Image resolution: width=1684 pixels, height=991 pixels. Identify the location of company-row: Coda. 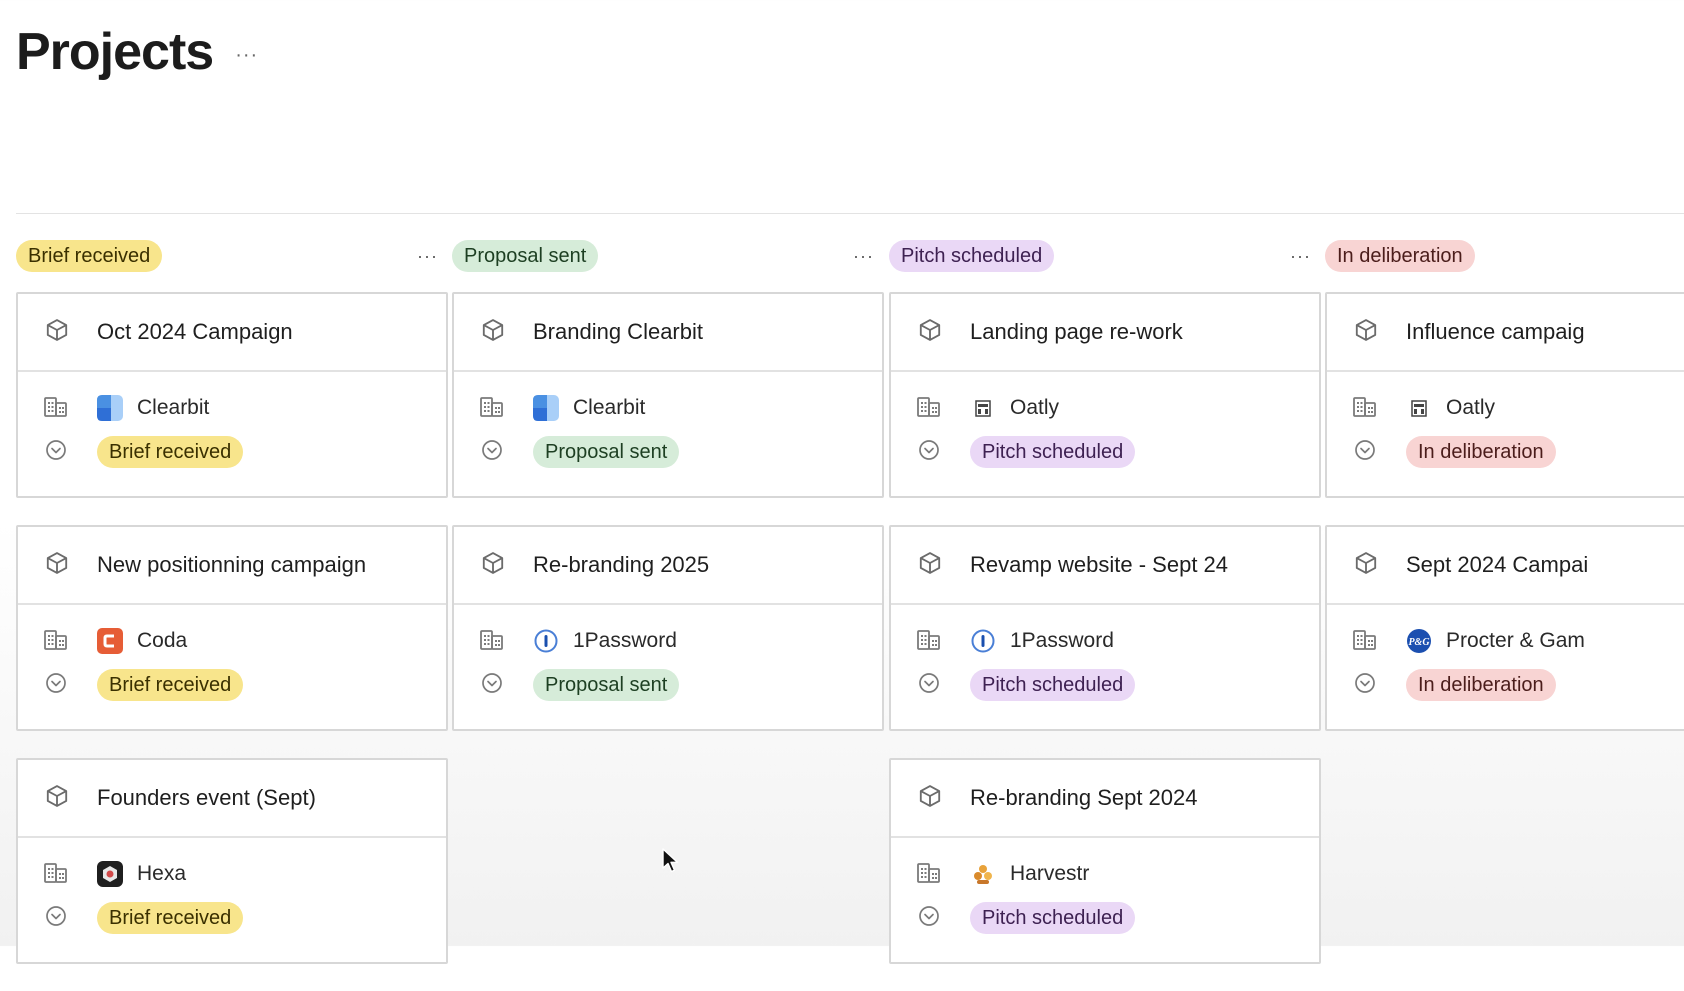
(232, 641).